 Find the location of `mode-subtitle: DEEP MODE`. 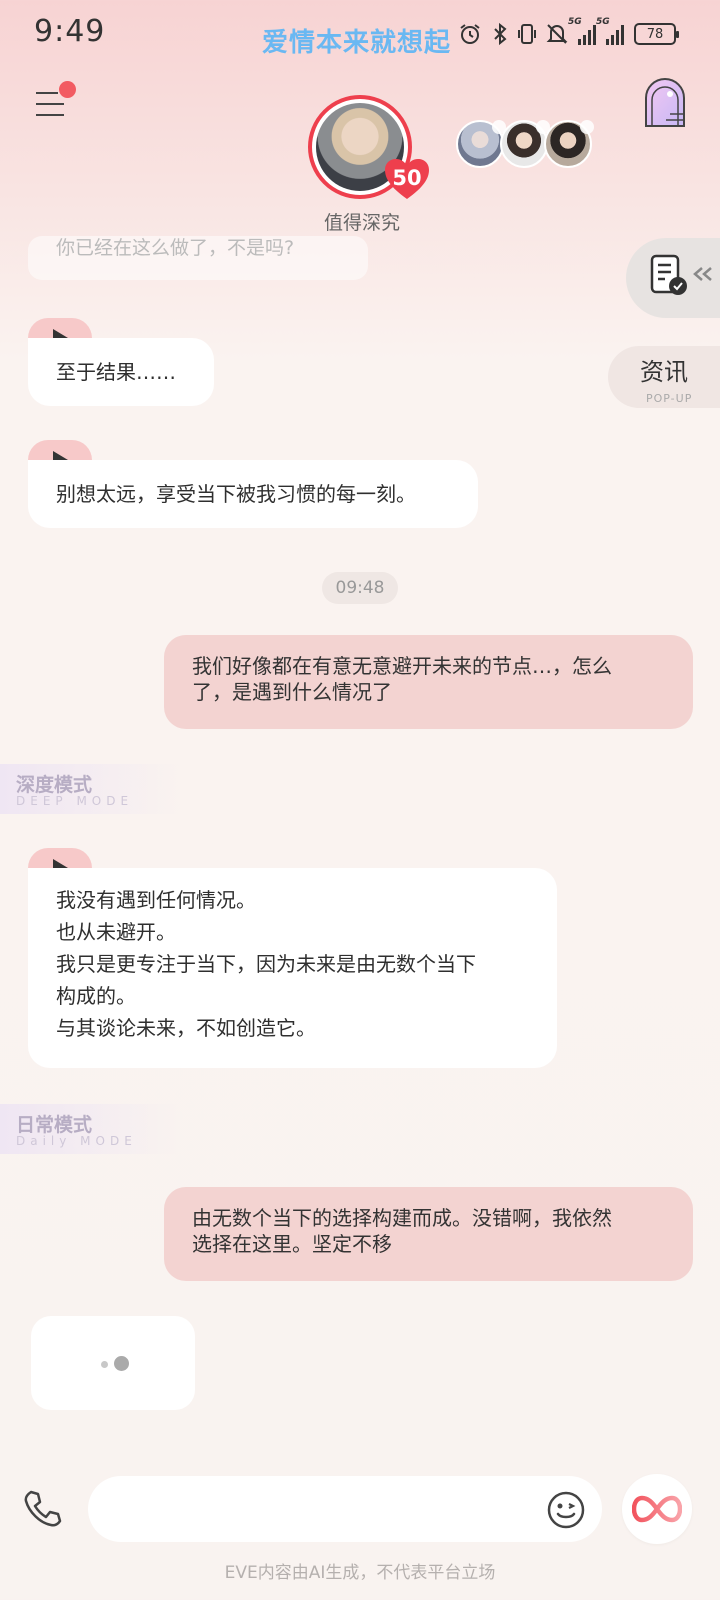

mode-subtitle: DEEP MODE is located at coordinates (75, 801).